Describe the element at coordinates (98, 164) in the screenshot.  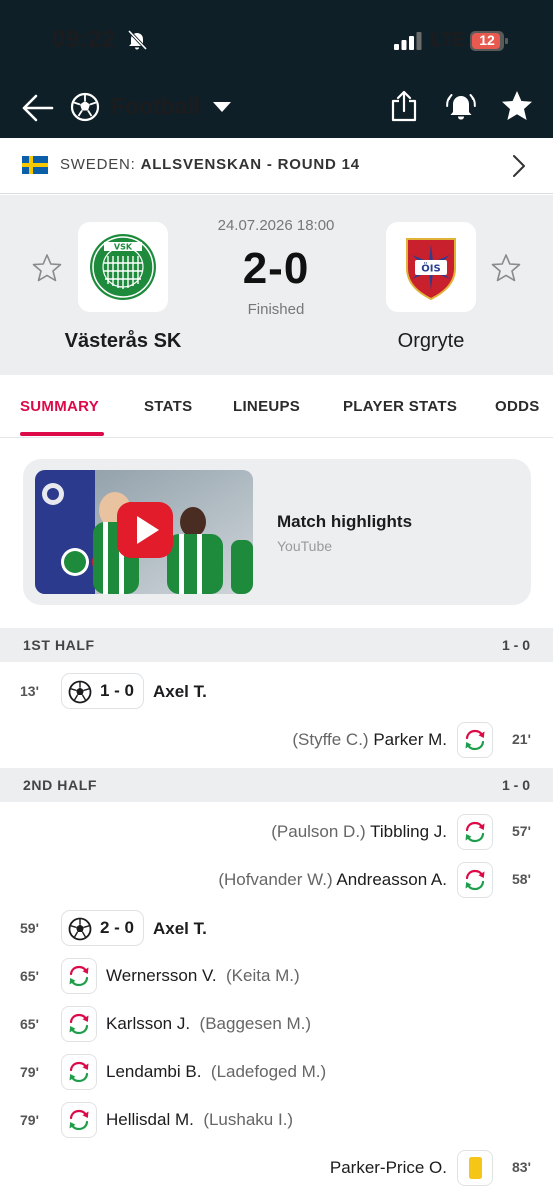
I see `league-country: SWEDEN:` at that location.